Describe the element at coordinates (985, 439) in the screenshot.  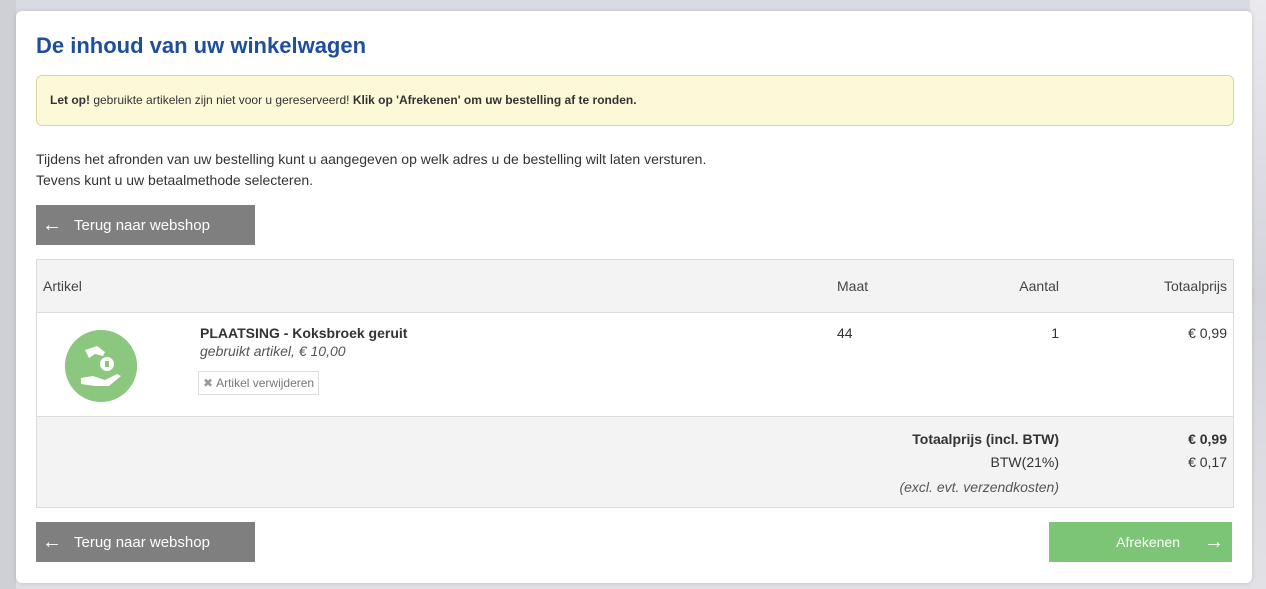
I see `total-incl-label: Totaalprijs (incl. BTW)` at that location.